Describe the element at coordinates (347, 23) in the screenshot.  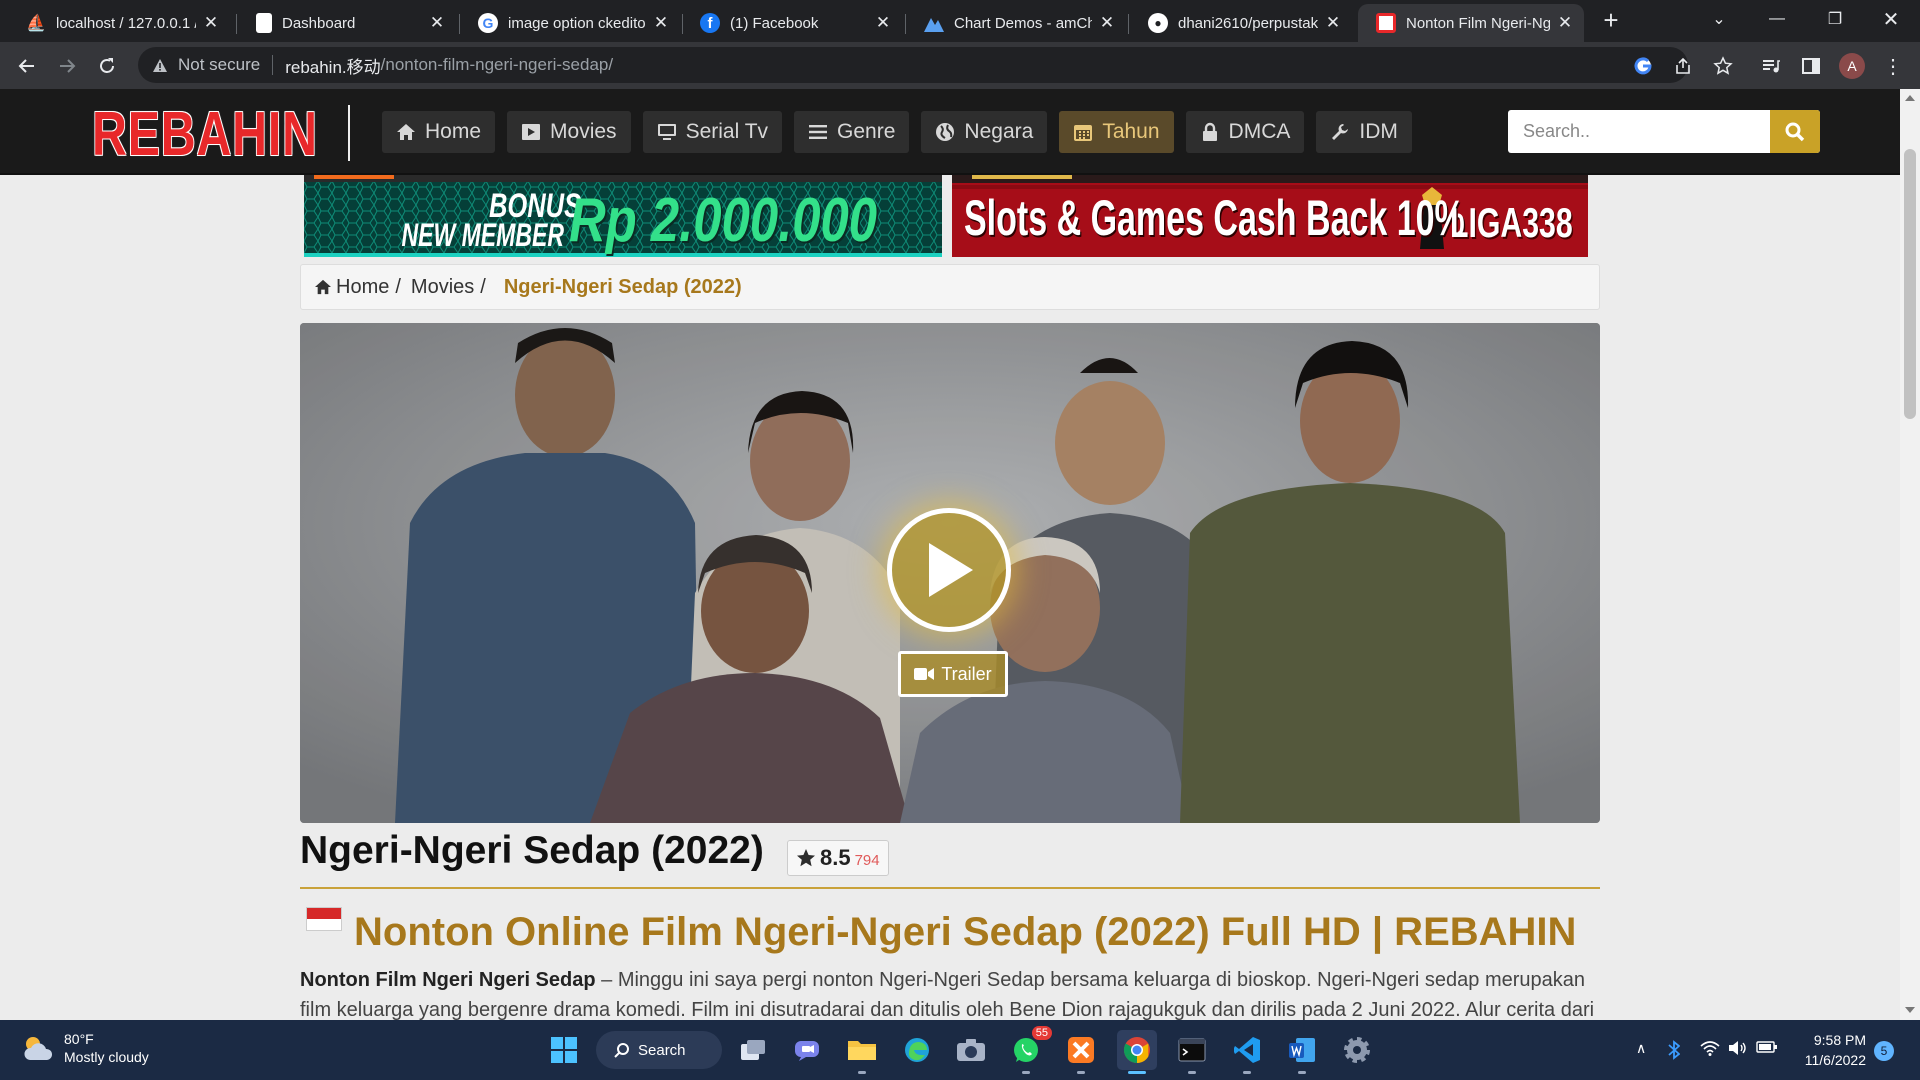
I see `tab-dashboard: Dashboard ✕` at that location.